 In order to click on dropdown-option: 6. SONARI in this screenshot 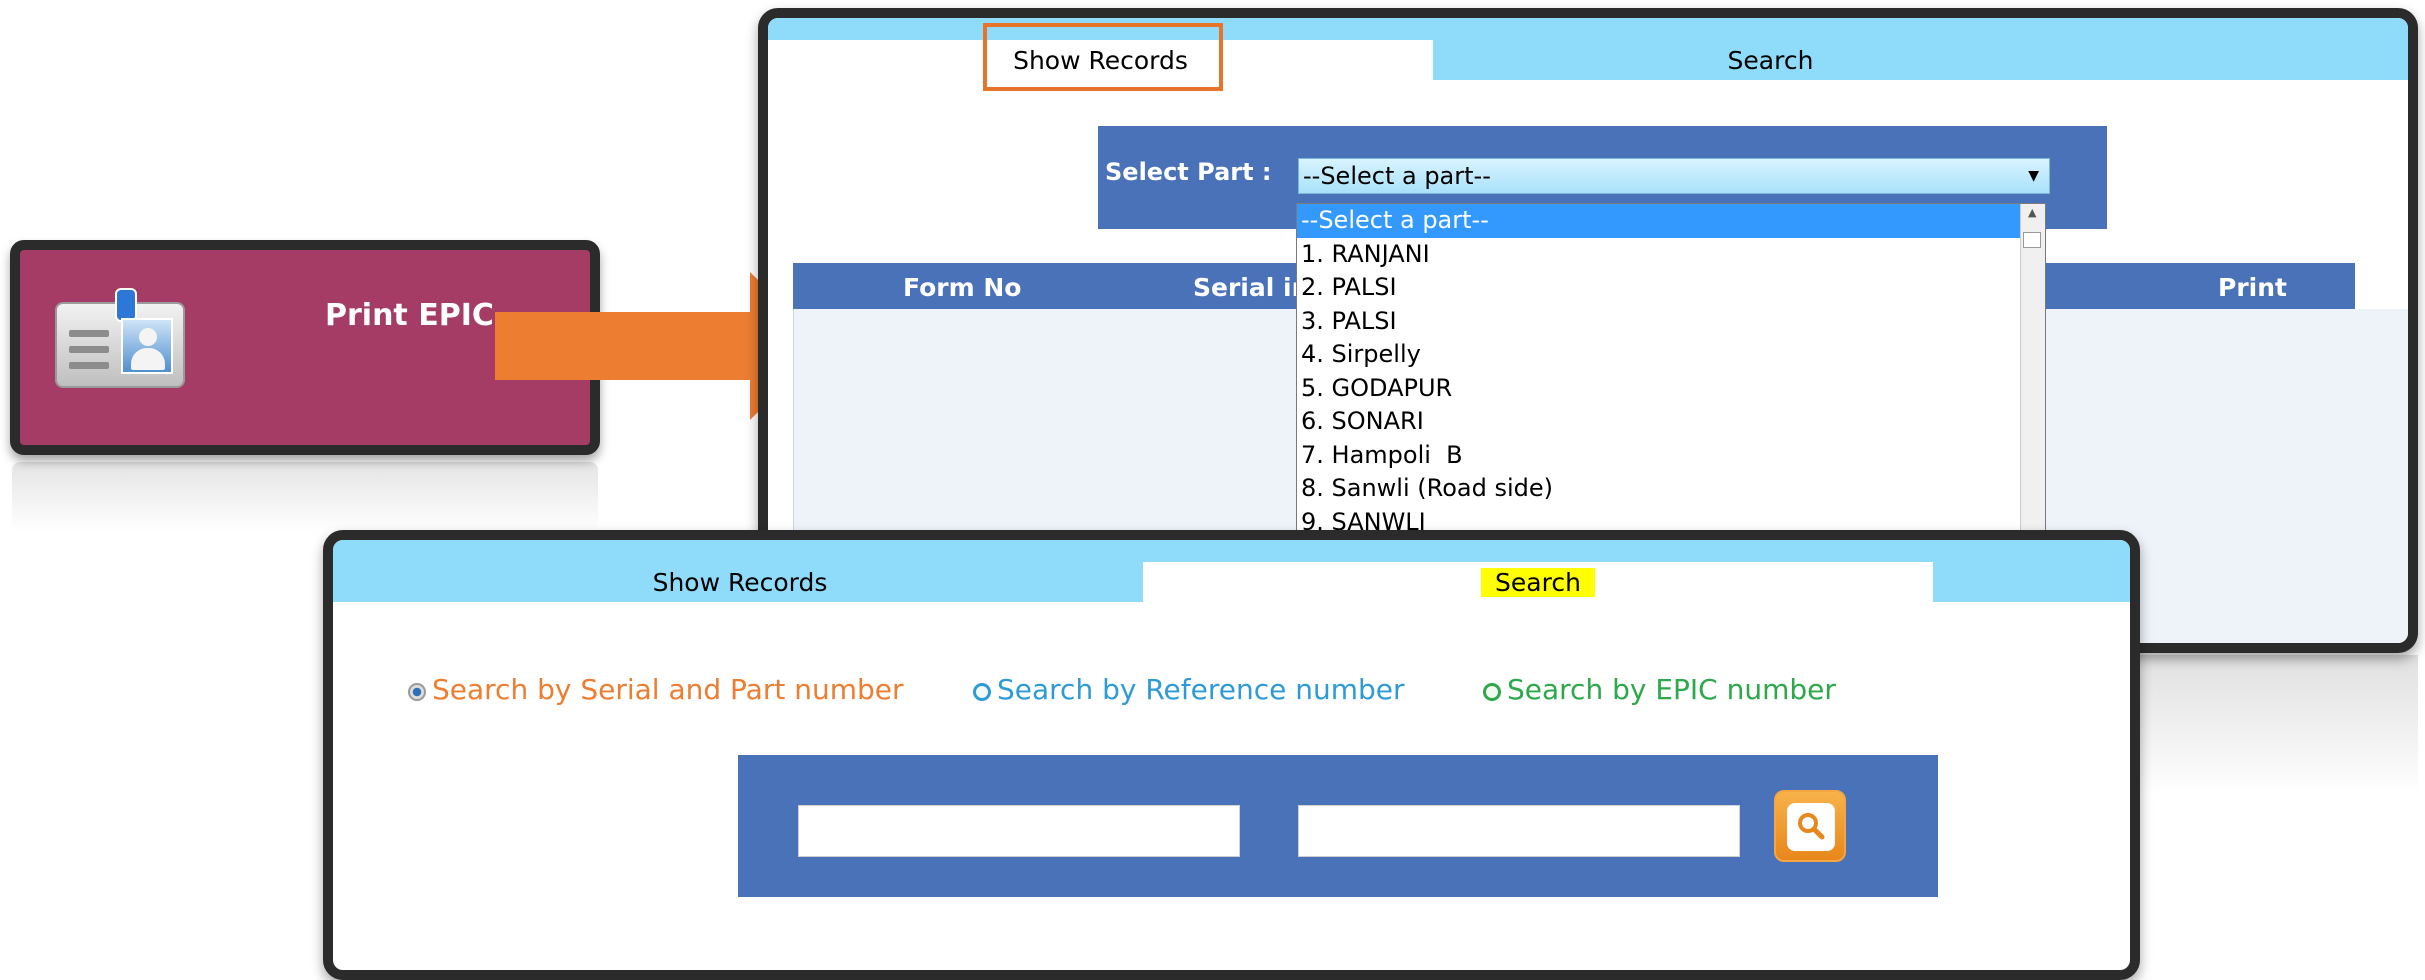, I will do `click(1671, 422)`.